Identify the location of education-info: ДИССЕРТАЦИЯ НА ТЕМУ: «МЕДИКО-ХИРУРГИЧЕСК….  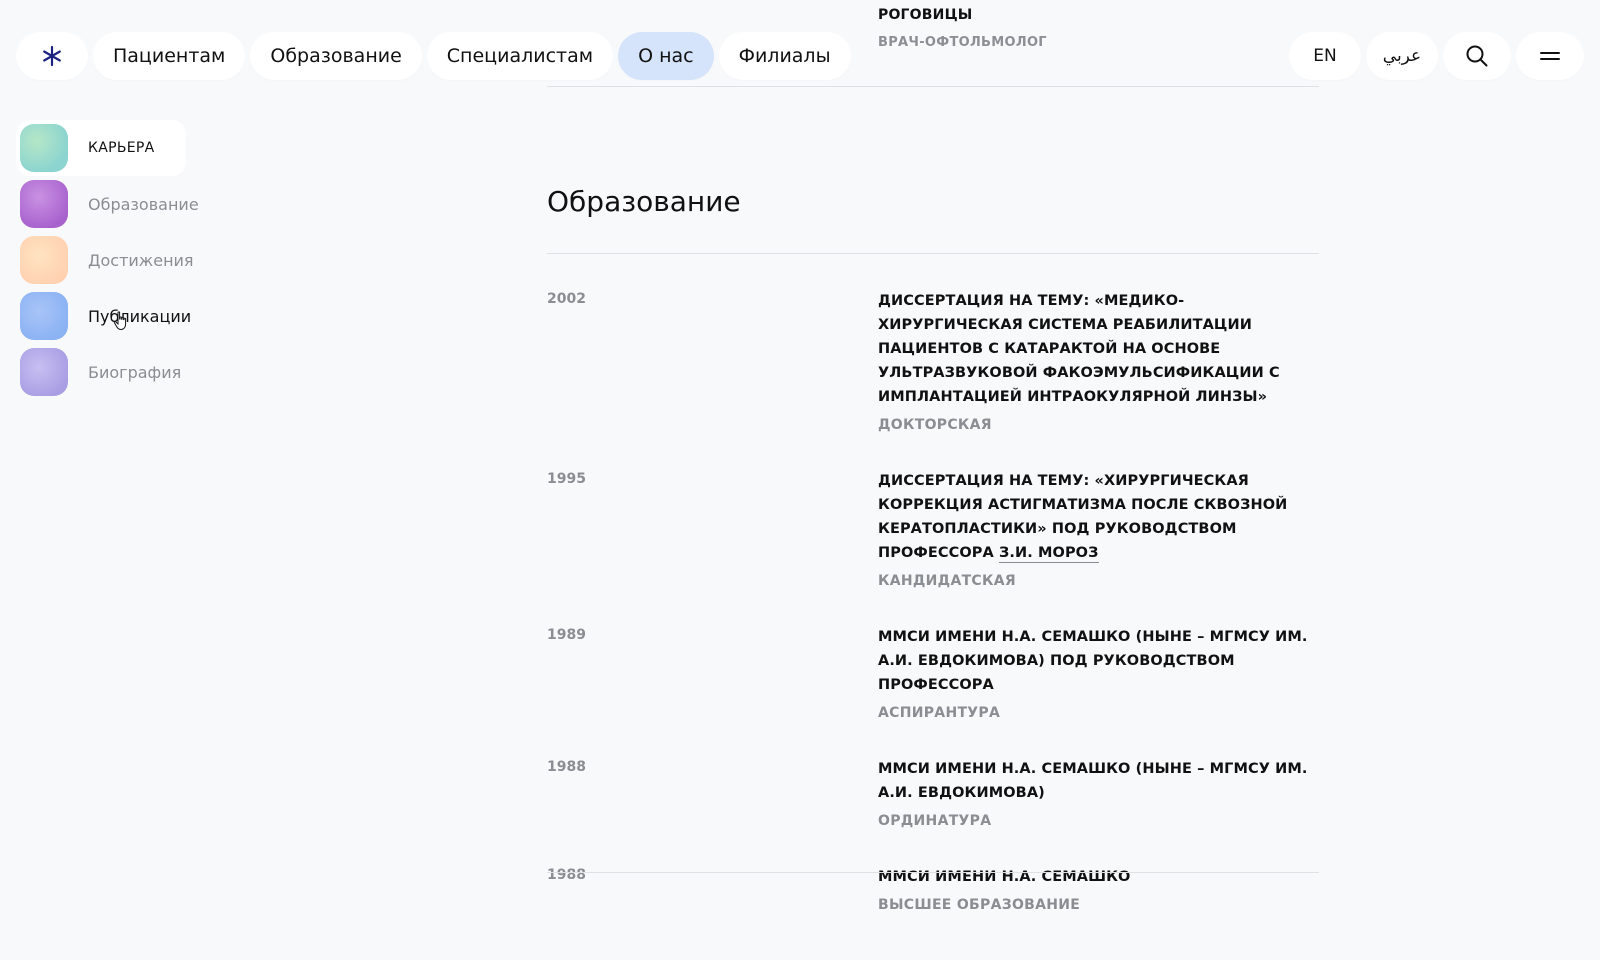
(1098, 361).